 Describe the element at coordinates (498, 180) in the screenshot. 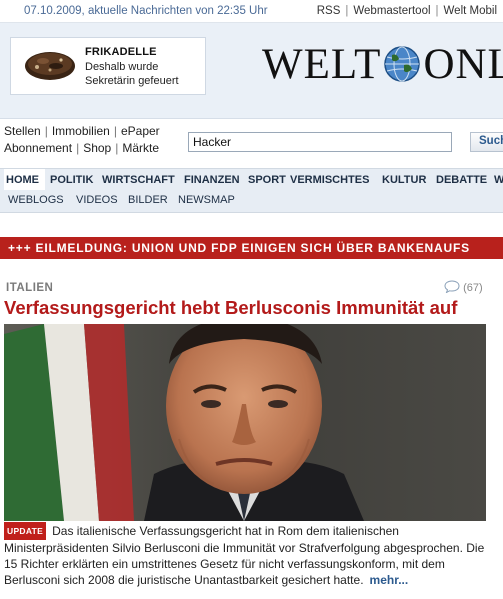

I see `nav-more: W` at that location.